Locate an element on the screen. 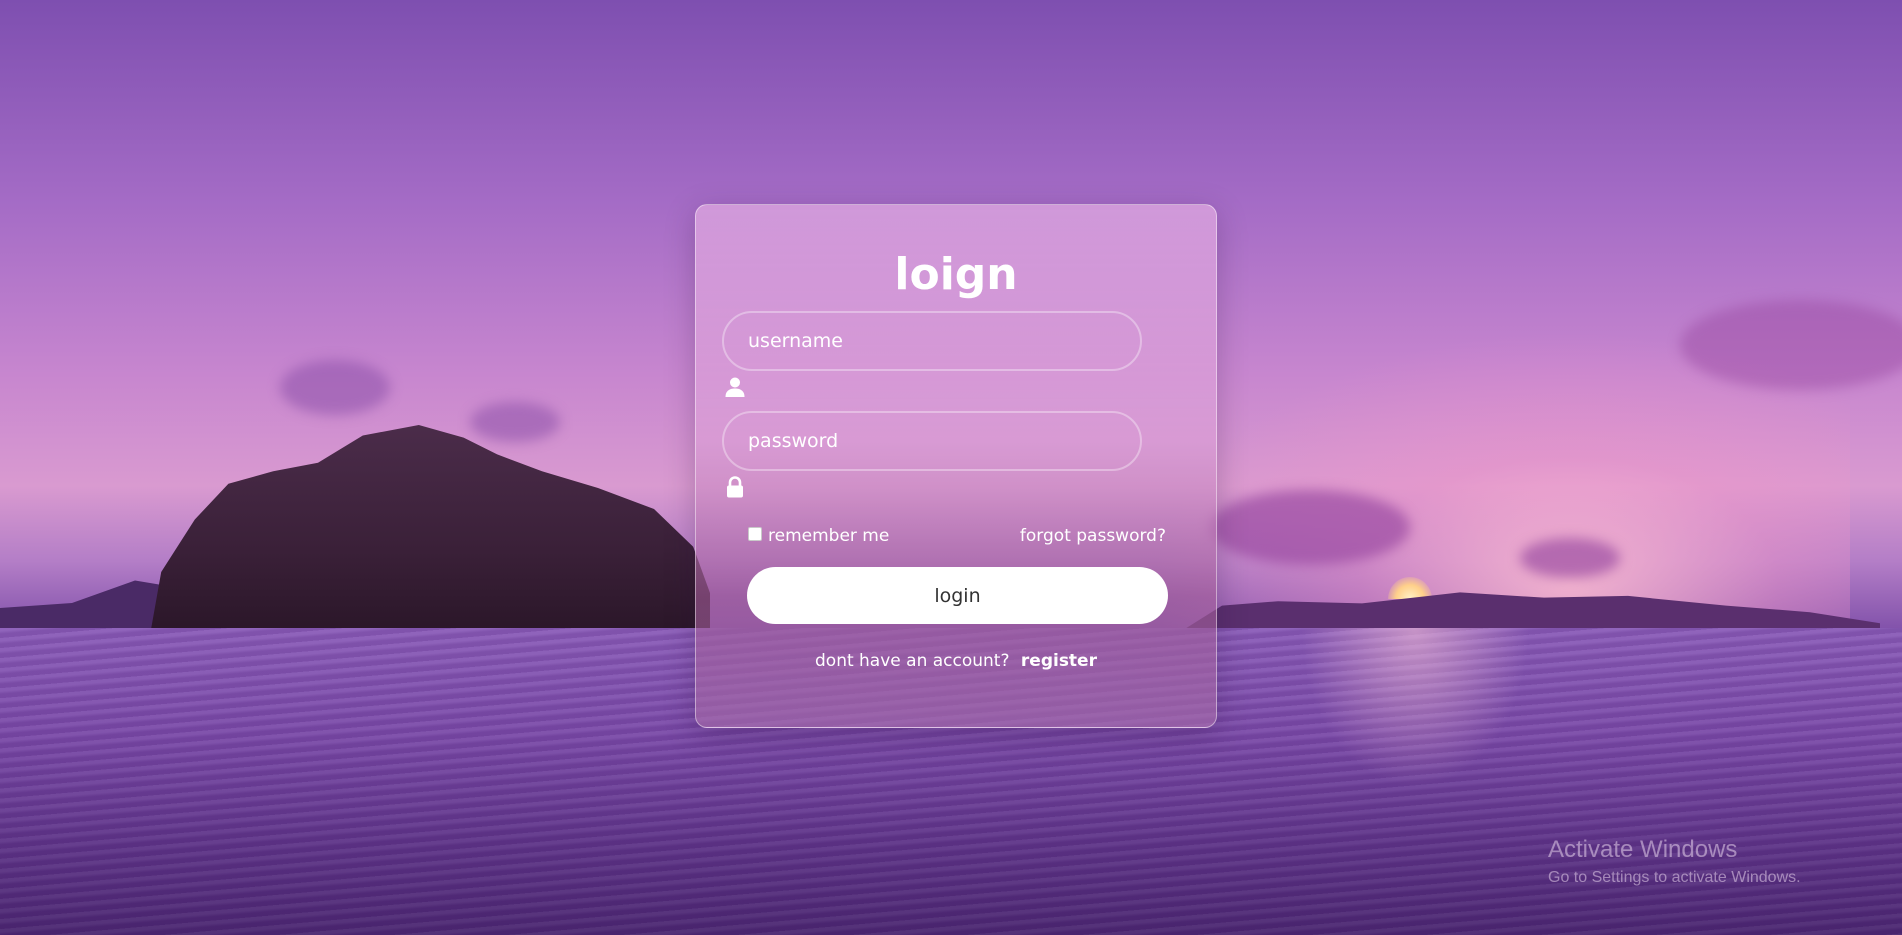 This screenshot has width=1902, height=935. password-input is located at coordinates (932, 441).